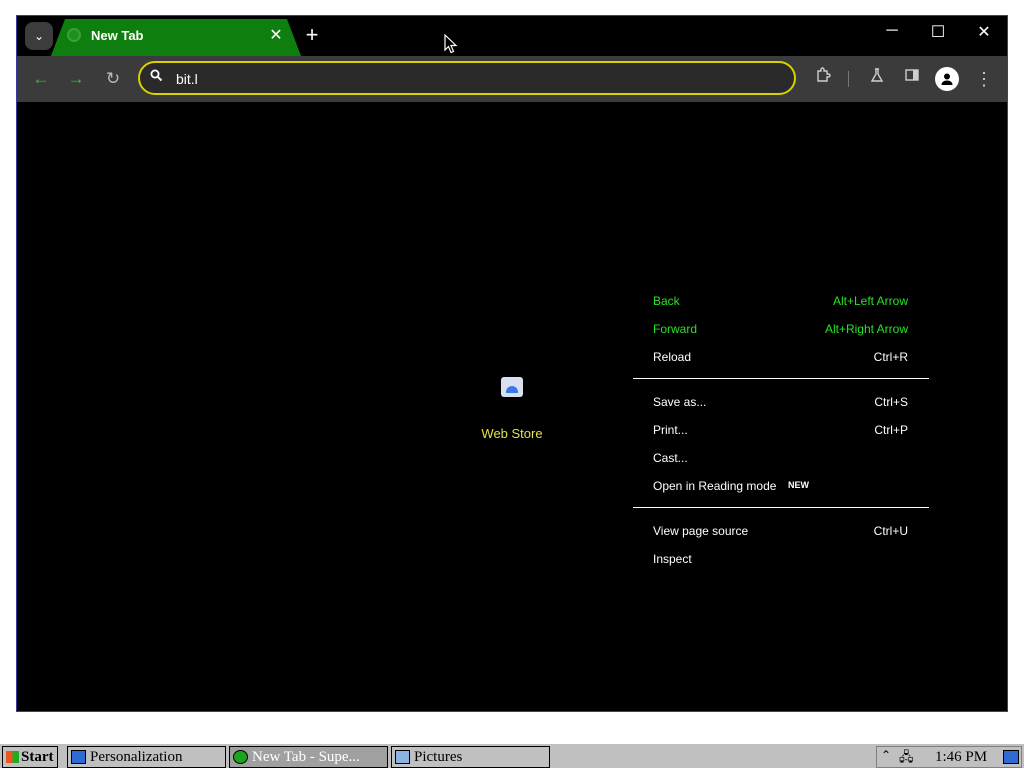 Image resolution: width=1024 pixels, height=768 pixels. Describe the element at coordinates (961, 757) in the screenshot. I see `clock: 1:46 PM` at that location.